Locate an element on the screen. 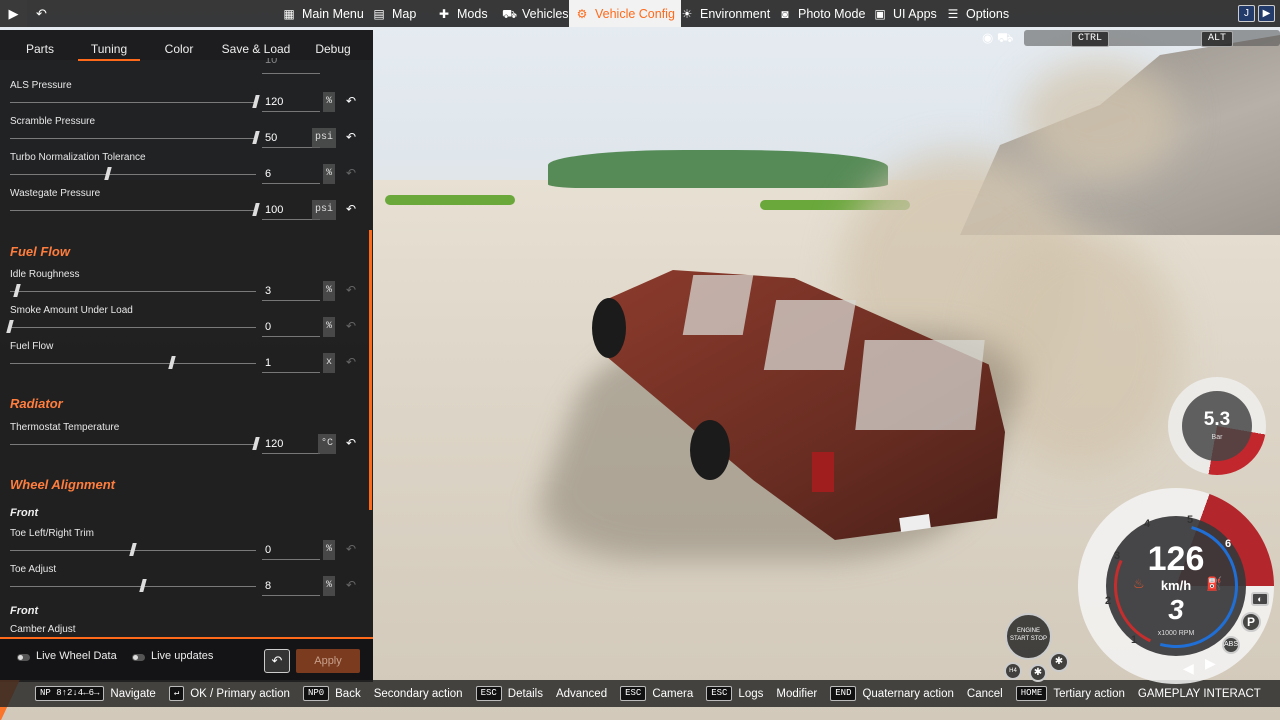 The image size is (1280, 720). menu-photo-mode: ◙ Photo Mode is located at coordinates (821, 13).